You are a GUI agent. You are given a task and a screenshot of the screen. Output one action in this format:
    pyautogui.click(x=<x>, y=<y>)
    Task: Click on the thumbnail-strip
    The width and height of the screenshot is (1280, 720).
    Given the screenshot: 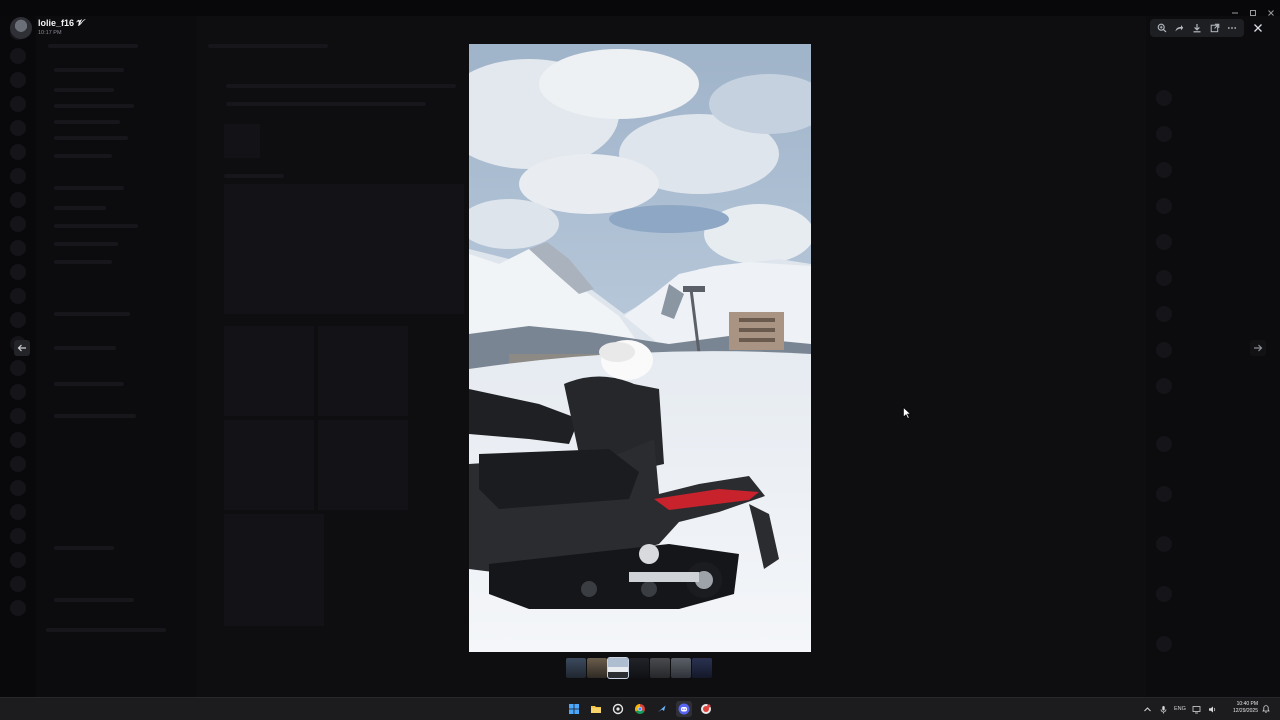 What is the action you would take?
    pyautogui.click(x=639, y=668)
    